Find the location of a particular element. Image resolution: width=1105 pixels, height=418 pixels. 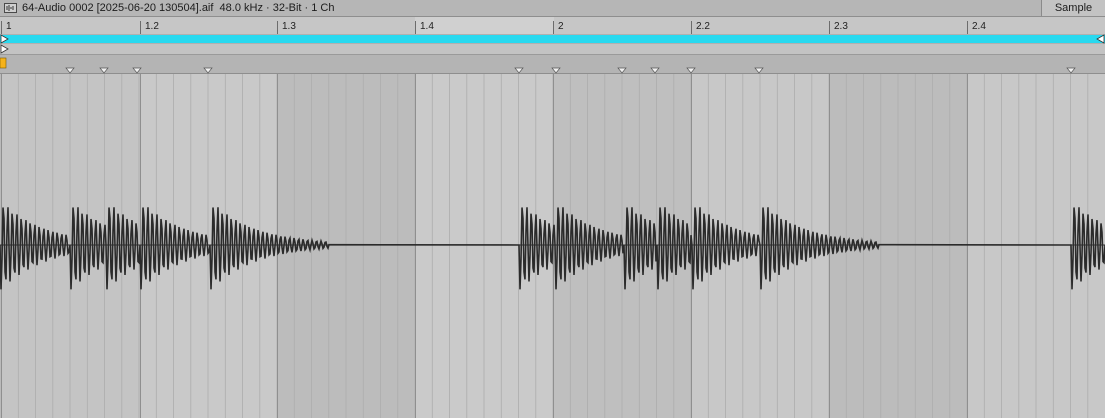

ruler-label: 2.2 is located at coordinates (703, 26).